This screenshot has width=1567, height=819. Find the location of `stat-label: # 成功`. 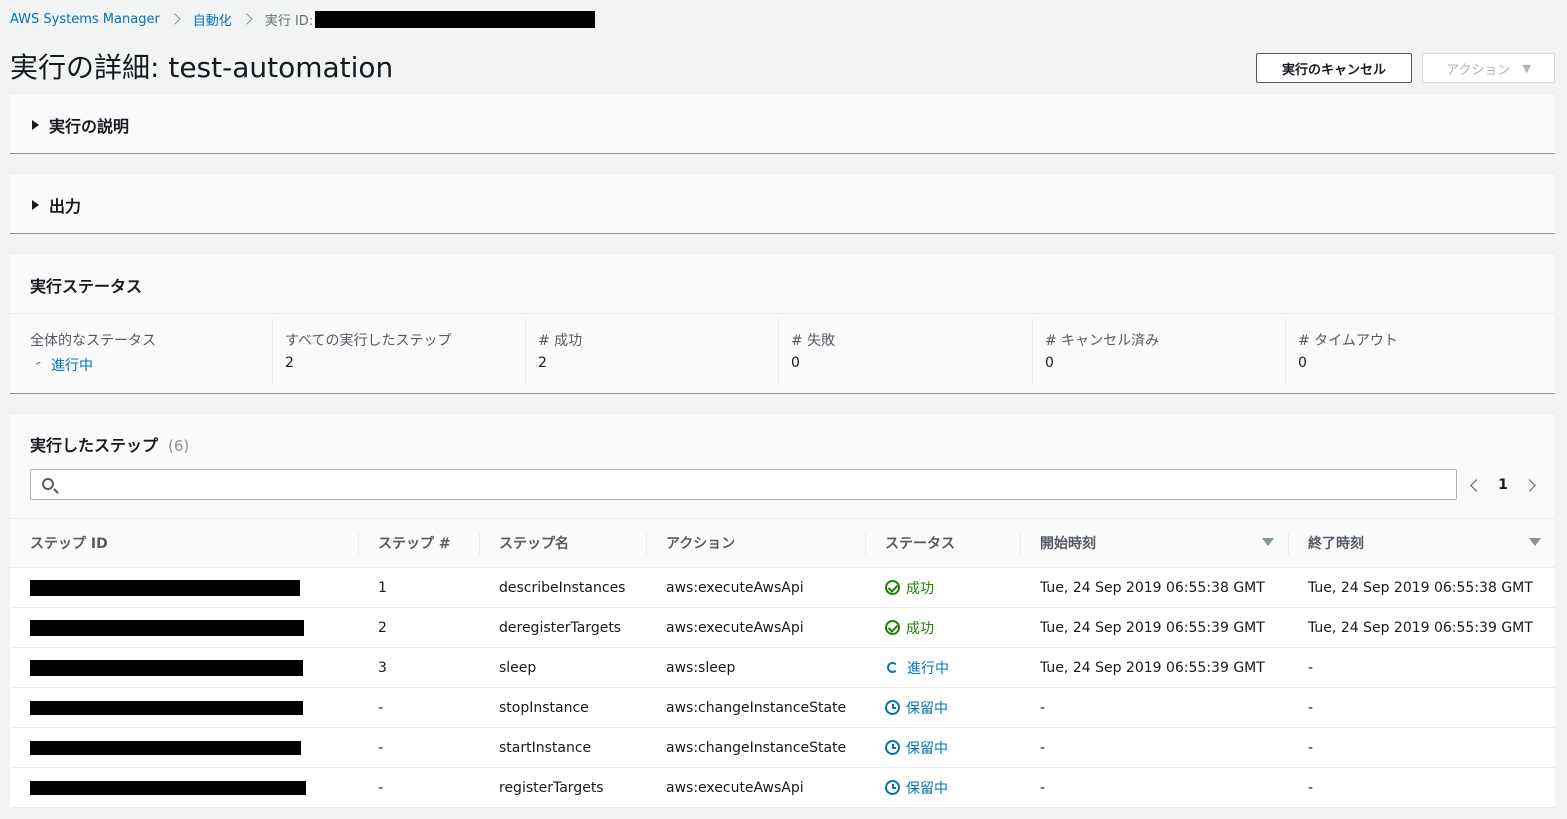

stat-label: # 成功 is located at coordinates (560, 341).